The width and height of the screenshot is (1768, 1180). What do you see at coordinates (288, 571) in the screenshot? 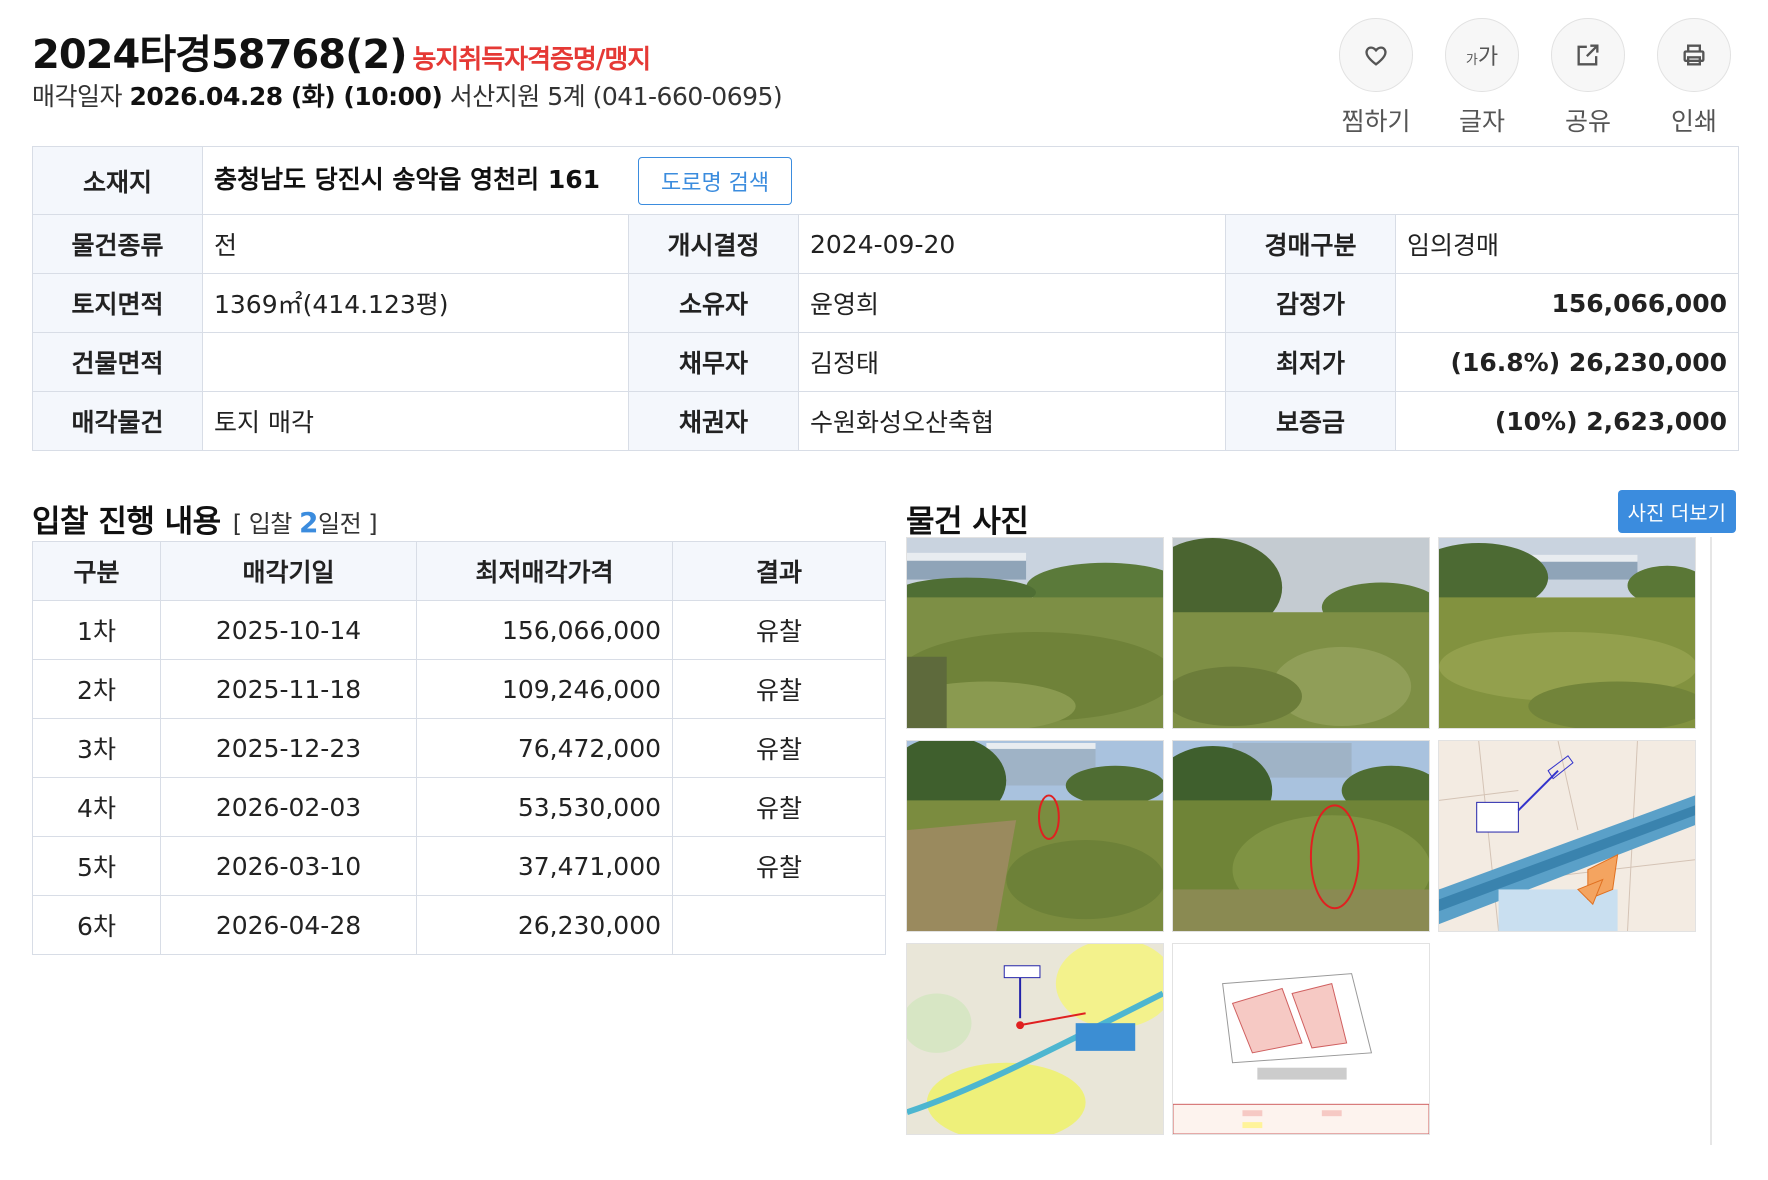
I see `column-header: 매각기일` at bounding box center [288, 571].